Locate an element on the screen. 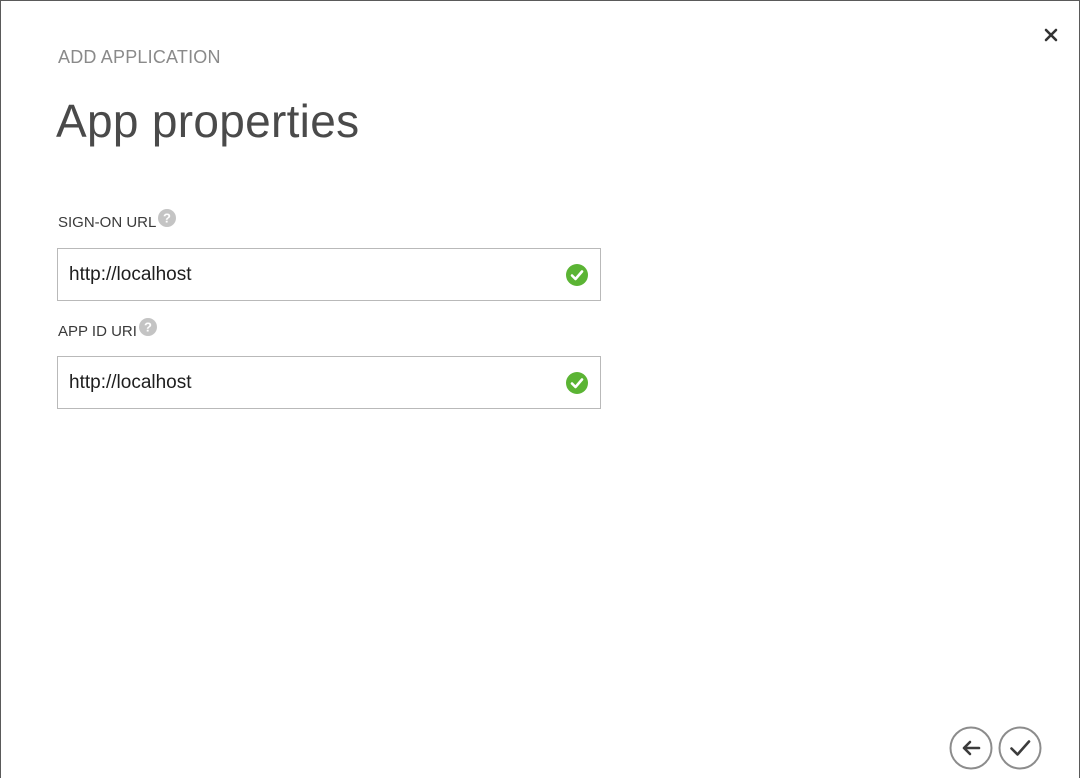 This screenshot has width=1080, height=778. sign-on-url-help-icon: ? is located at coordinates (167, 218).